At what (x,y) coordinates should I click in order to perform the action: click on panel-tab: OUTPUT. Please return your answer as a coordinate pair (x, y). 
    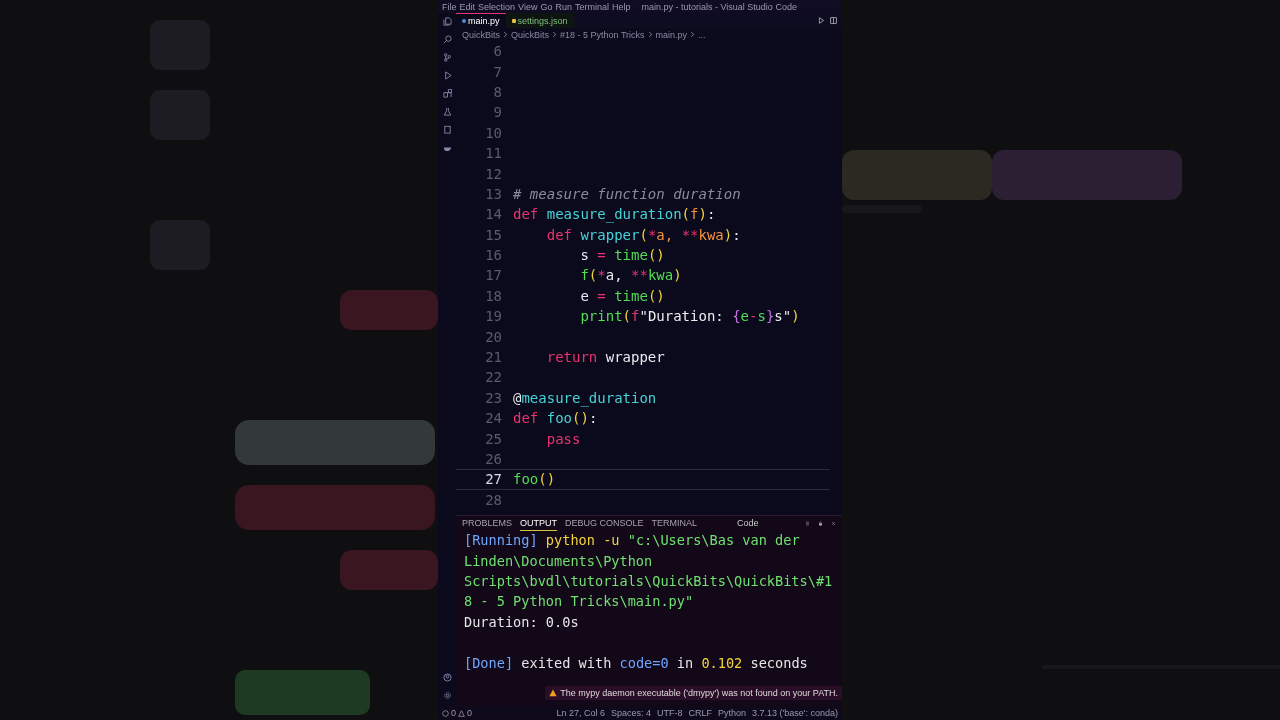
    Looking at the image, I should click on (538, 523).